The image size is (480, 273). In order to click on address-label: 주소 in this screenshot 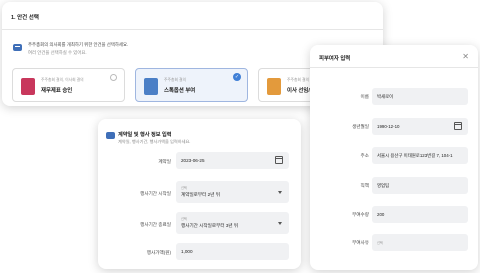, I will do `click(364, 155)`.